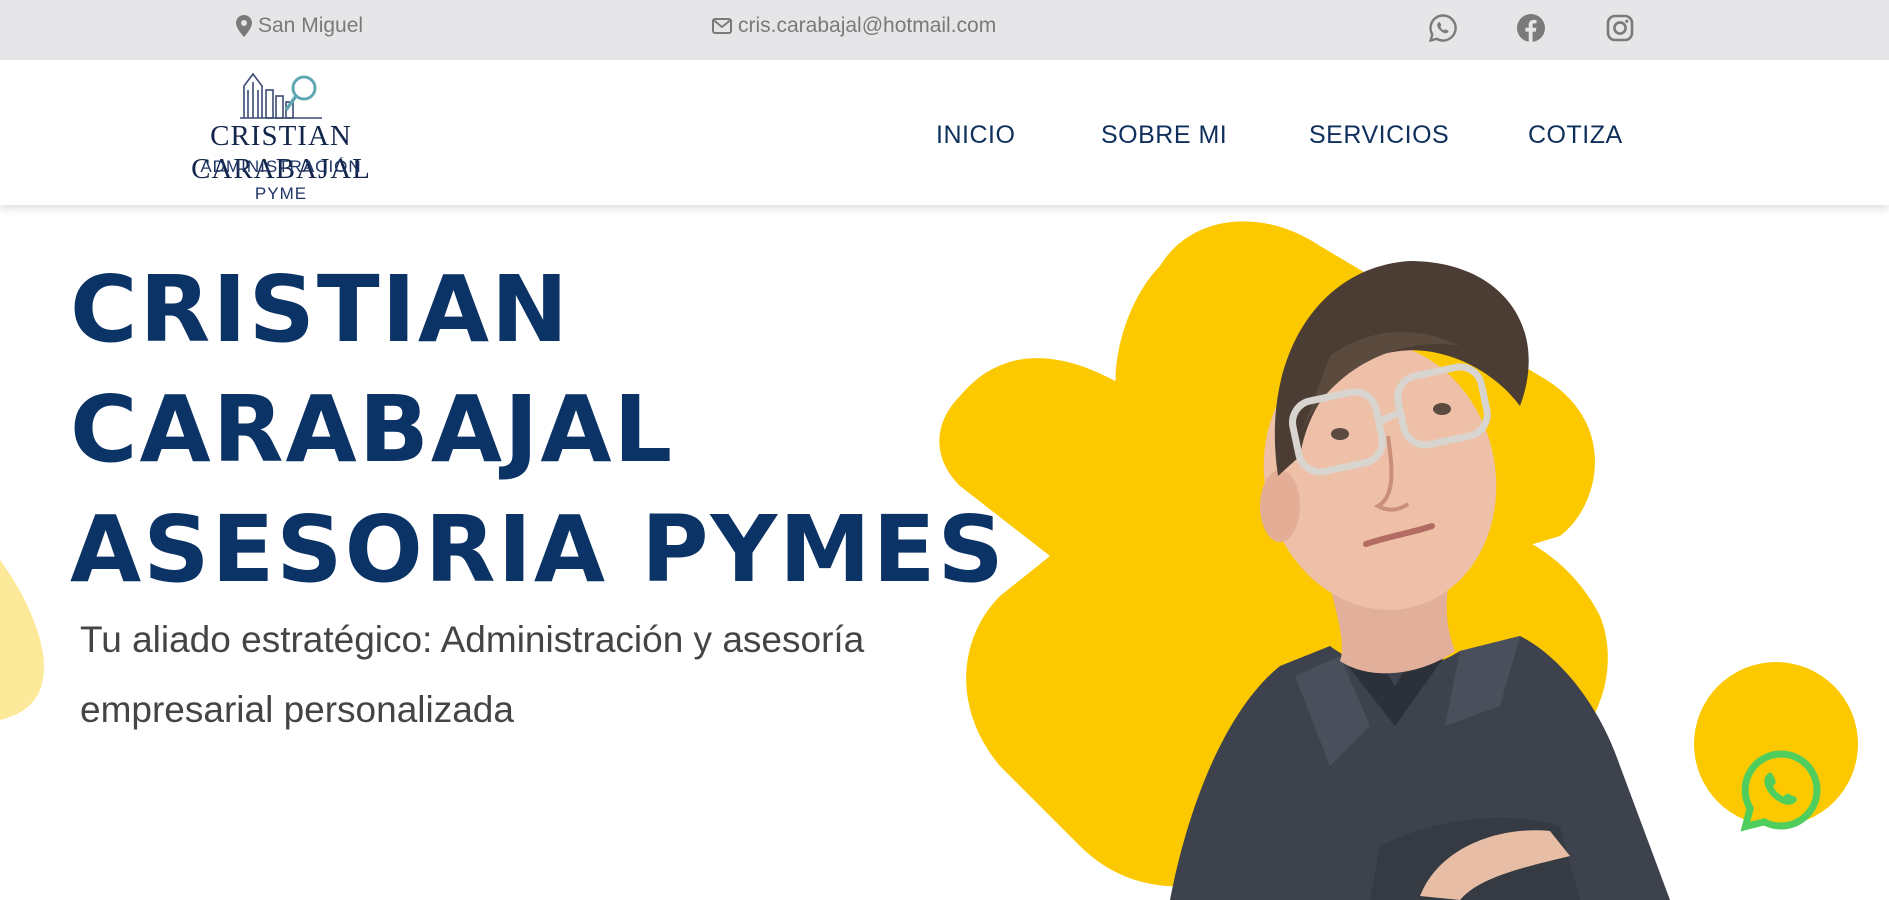 The height and width of the screenshot is (900, 1889). What do you see at coordinates (1620, 28) in the screenshot?
I see `instagram-icon` at bounding box center [1620, 28].